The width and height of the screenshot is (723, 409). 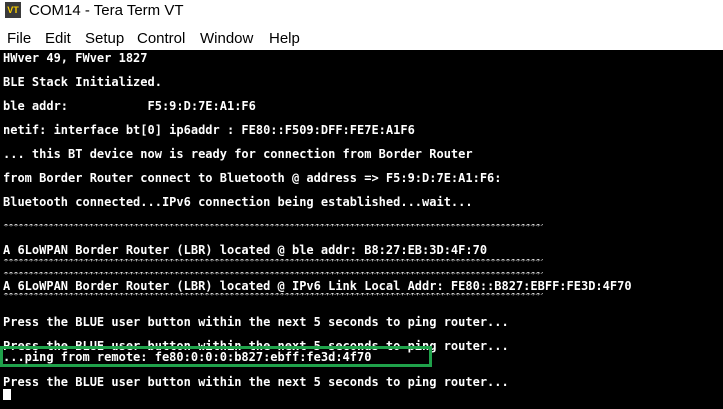 I want to click on menu-control: Control, so click(x=161, y=38).